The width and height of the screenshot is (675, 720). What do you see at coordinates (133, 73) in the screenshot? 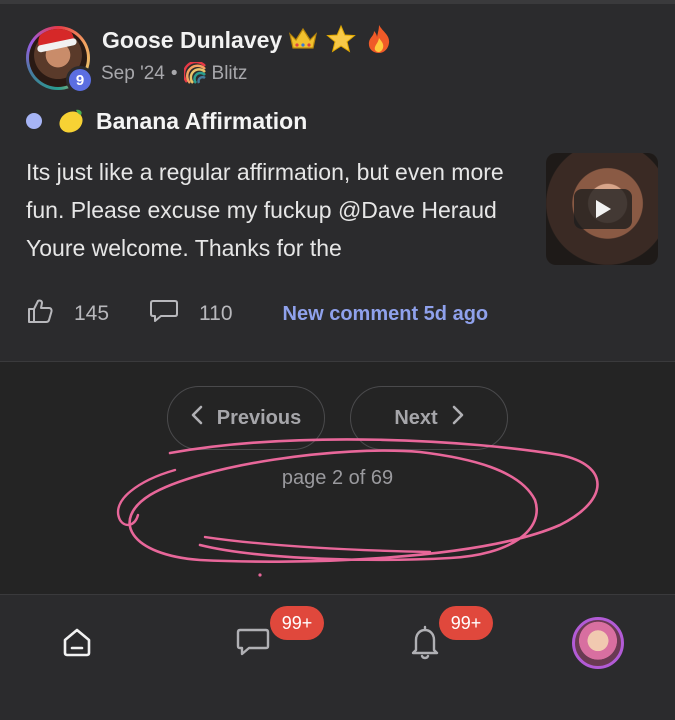
I see `post-date: Sep '24` at bounding box center [133, 73].